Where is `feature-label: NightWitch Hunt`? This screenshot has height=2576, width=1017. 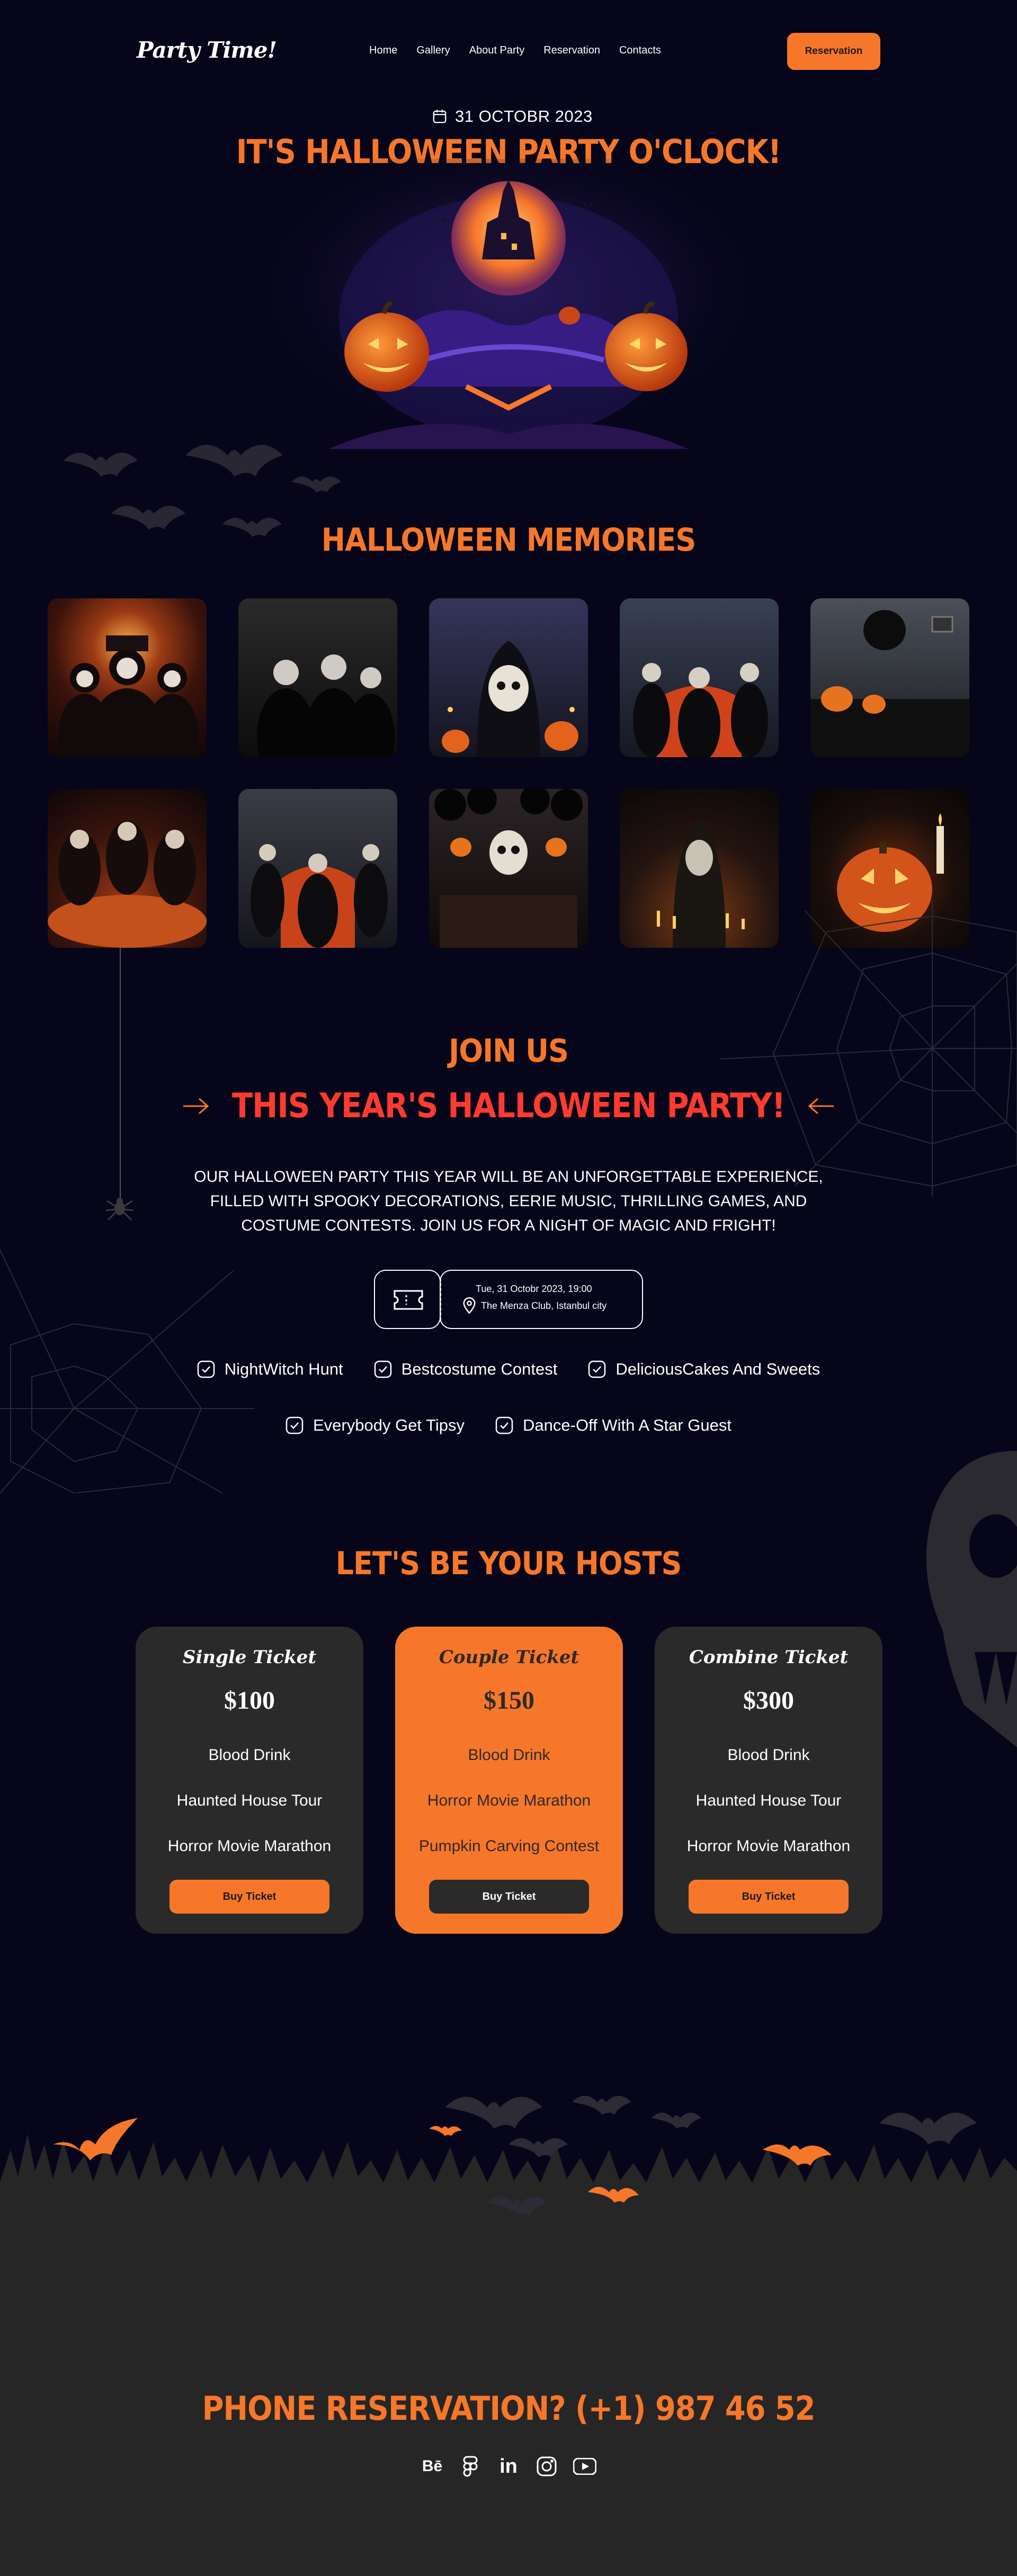
feature-label: NightWitch Hunt is located at coordinates (283, 1369).